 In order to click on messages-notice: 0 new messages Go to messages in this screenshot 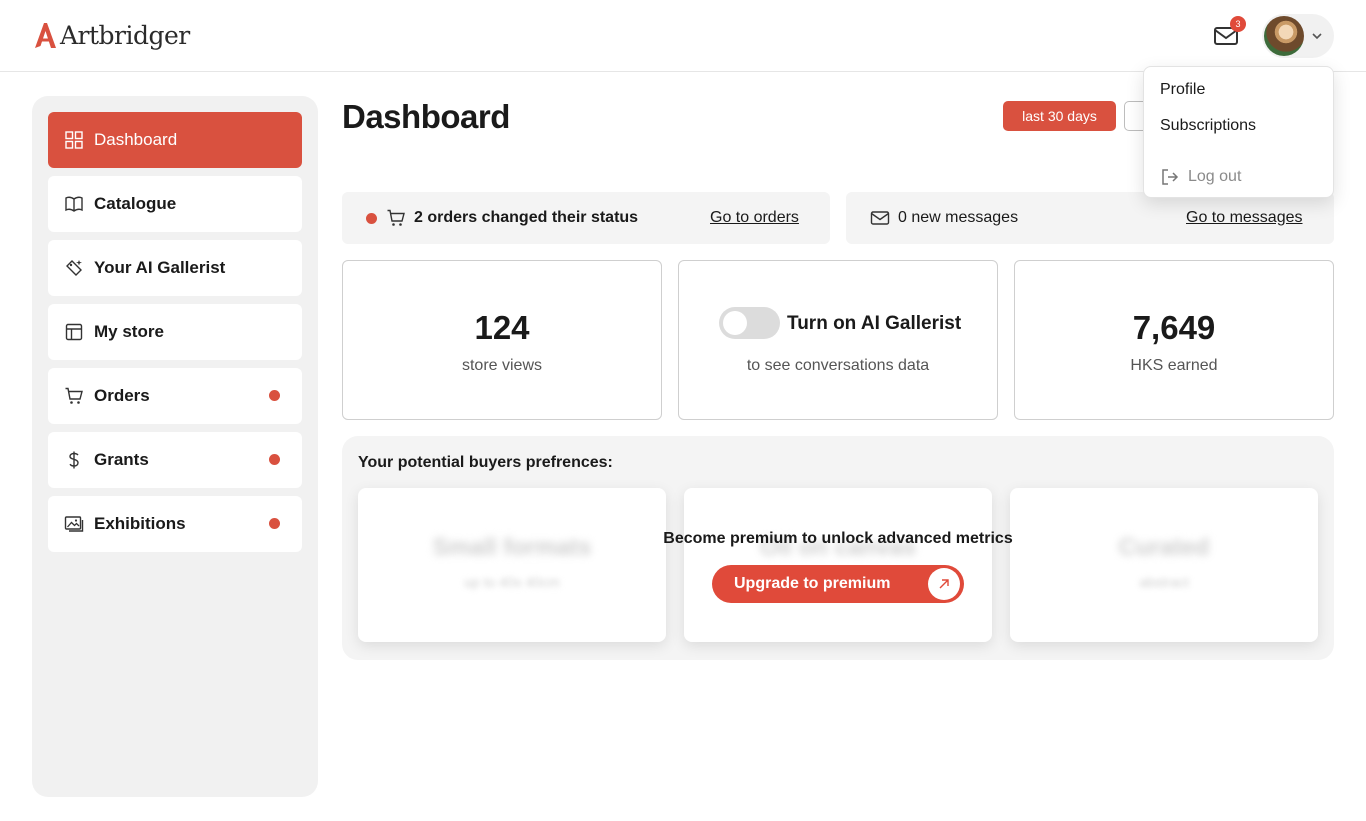, I will do `click(1090, 218)`.